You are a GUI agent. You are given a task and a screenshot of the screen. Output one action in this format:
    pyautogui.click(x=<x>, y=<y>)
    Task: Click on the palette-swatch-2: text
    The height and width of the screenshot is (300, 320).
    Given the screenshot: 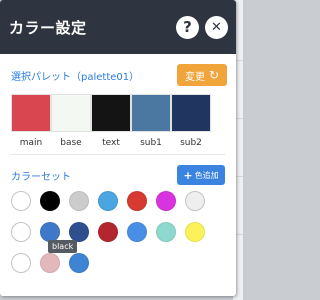 What is the action you would take?
    pyautogui.click(x=111, y=121)
    